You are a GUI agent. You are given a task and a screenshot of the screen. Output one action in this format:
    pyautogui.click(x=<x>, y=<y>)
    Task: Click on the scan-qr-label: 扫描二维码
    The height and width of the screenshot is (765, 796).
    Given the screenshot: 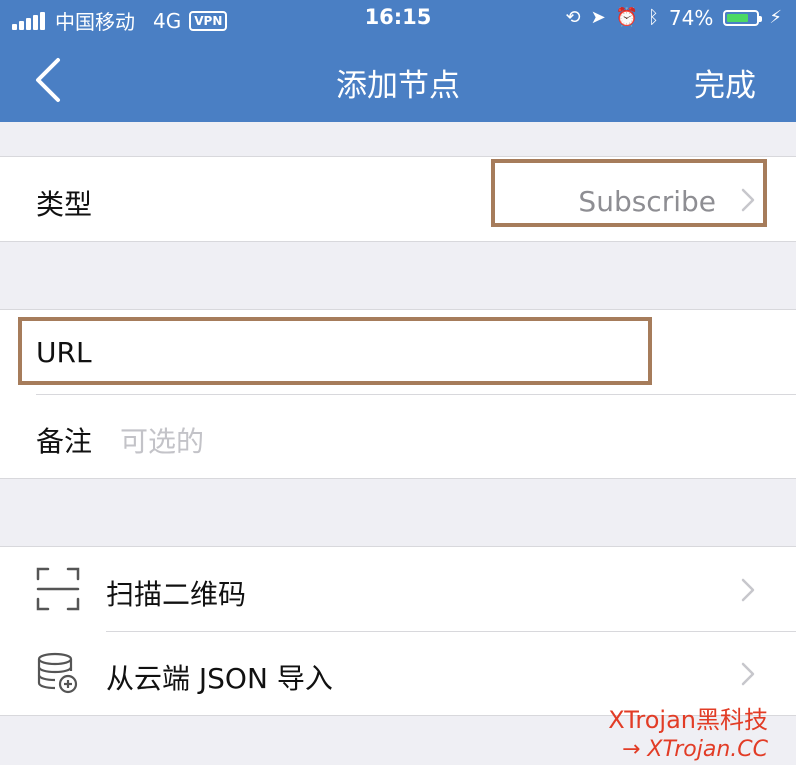 What is the action you would take?
    pyautogui.click(x=176, y=594)
    